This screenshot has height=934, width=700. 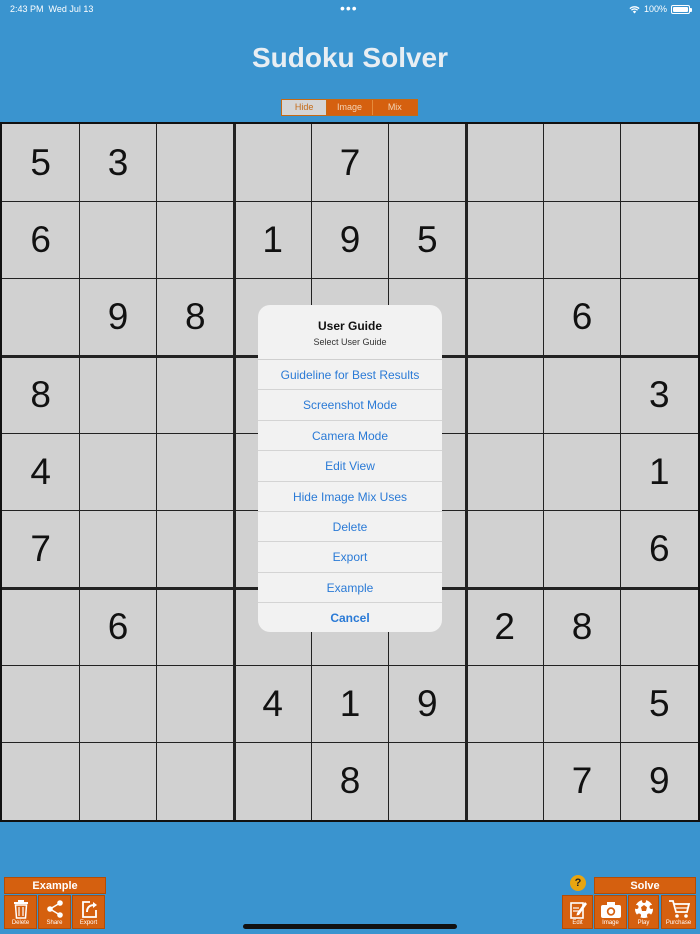 I want to click on image-button: Image, so click(x=610, y=912).